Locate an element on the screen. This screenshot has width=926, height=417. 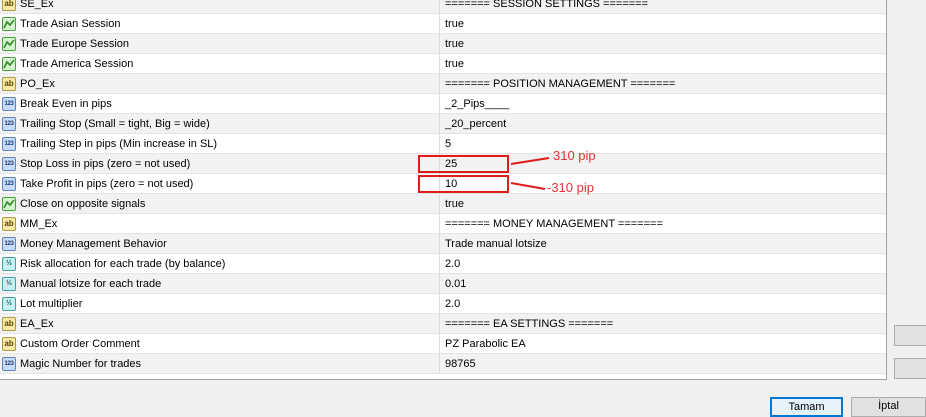
parameter-value: 5 is located at coordinates (663, 143).